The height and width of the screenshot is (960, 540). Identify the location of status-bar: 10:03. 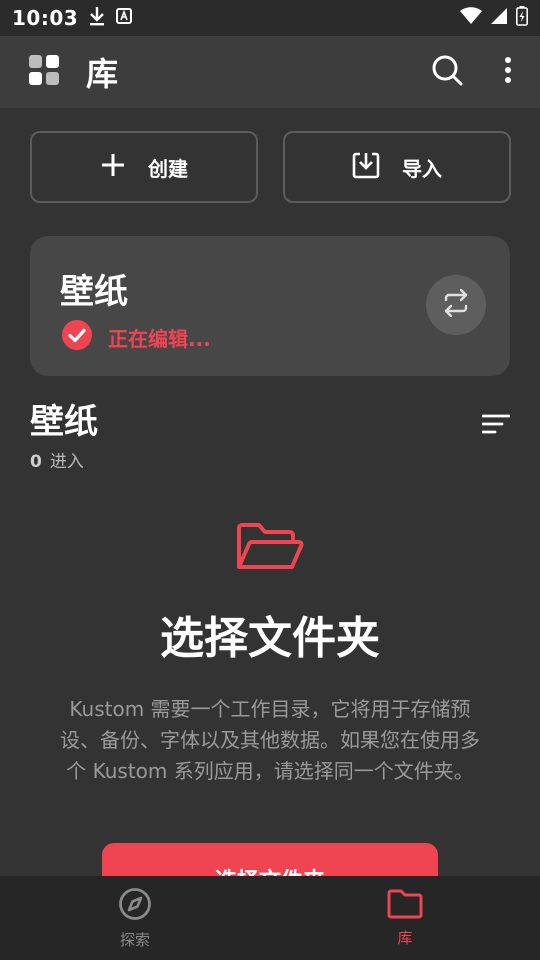
(270, 18).